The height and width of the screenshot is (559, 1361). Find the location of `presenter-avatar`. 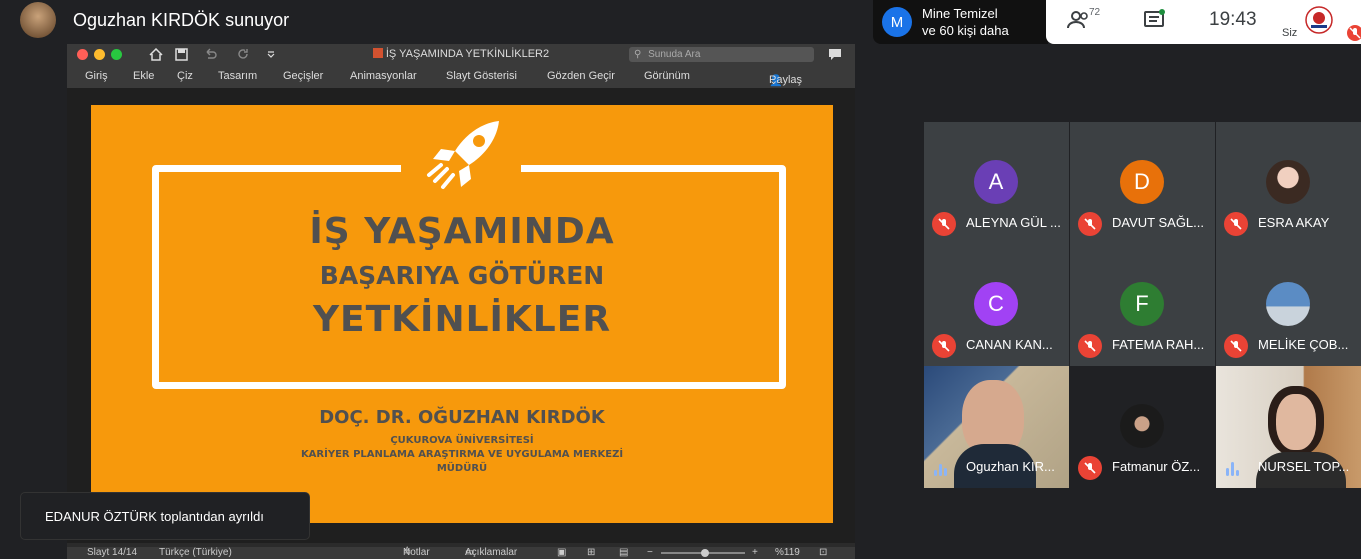

presenter-avatar is located at coordinates (38, 20).